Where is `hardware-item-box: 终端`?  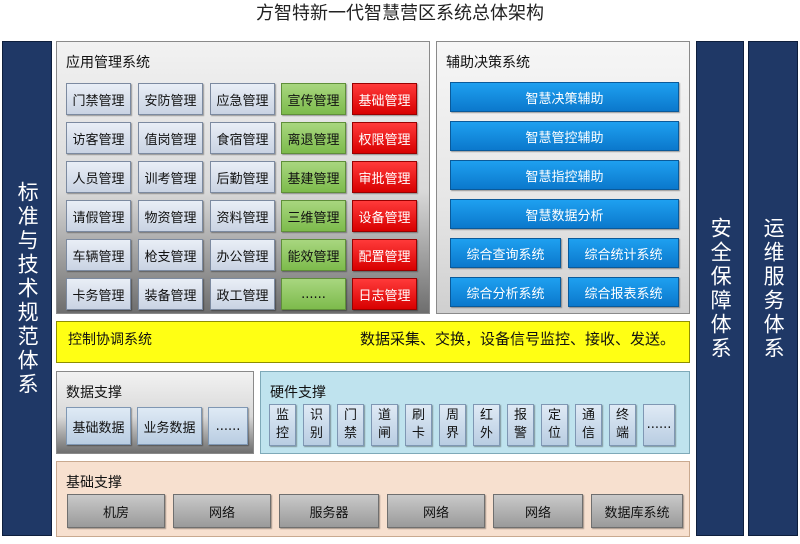
hardware-item-box: 终端 is located at coordinates (622, 425).